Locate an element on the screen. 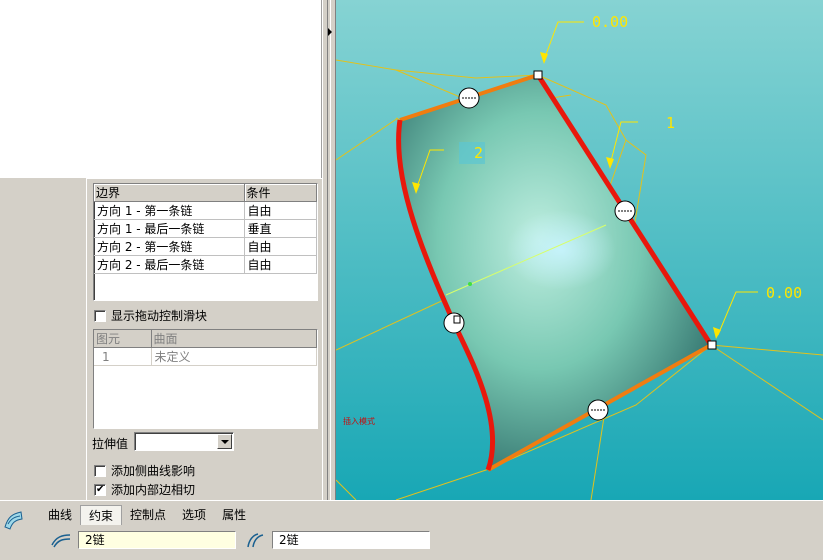  chain-handle-left is located at coordinates (454, 323).